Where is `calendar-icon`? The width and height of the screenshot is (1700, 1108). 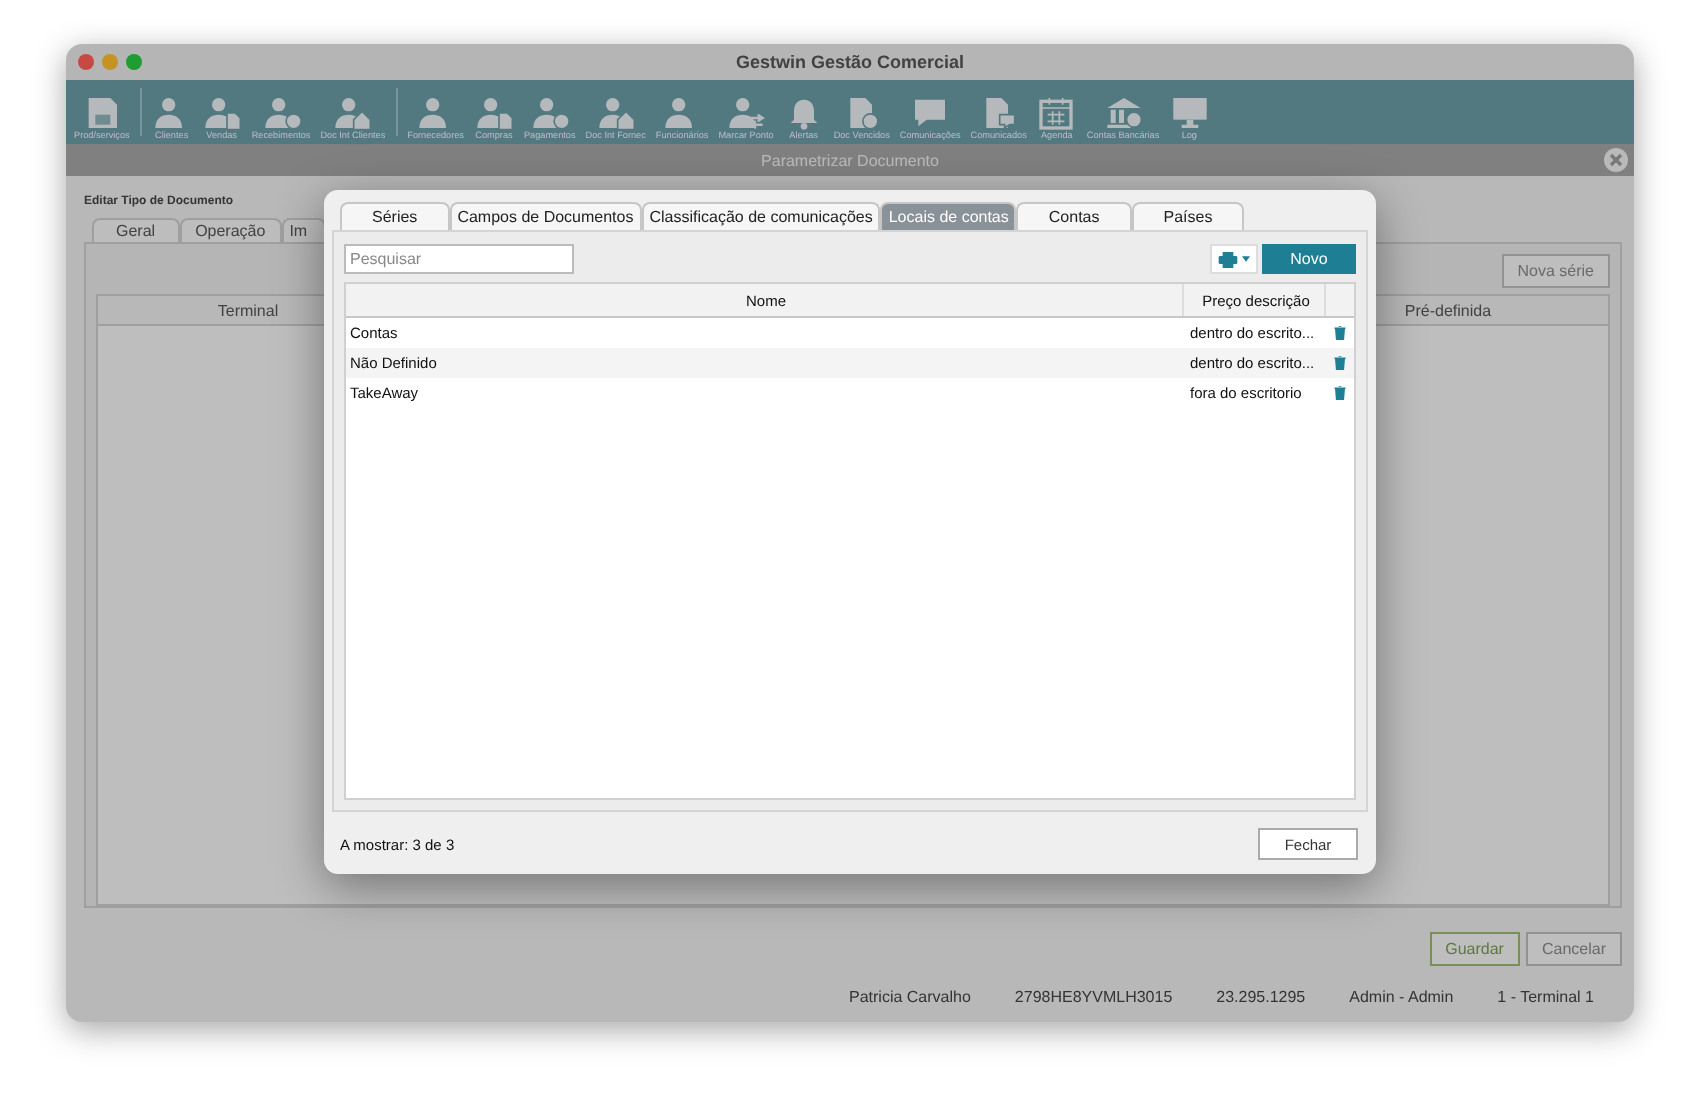 calendar-icon is located at coordinates (1056, 113).